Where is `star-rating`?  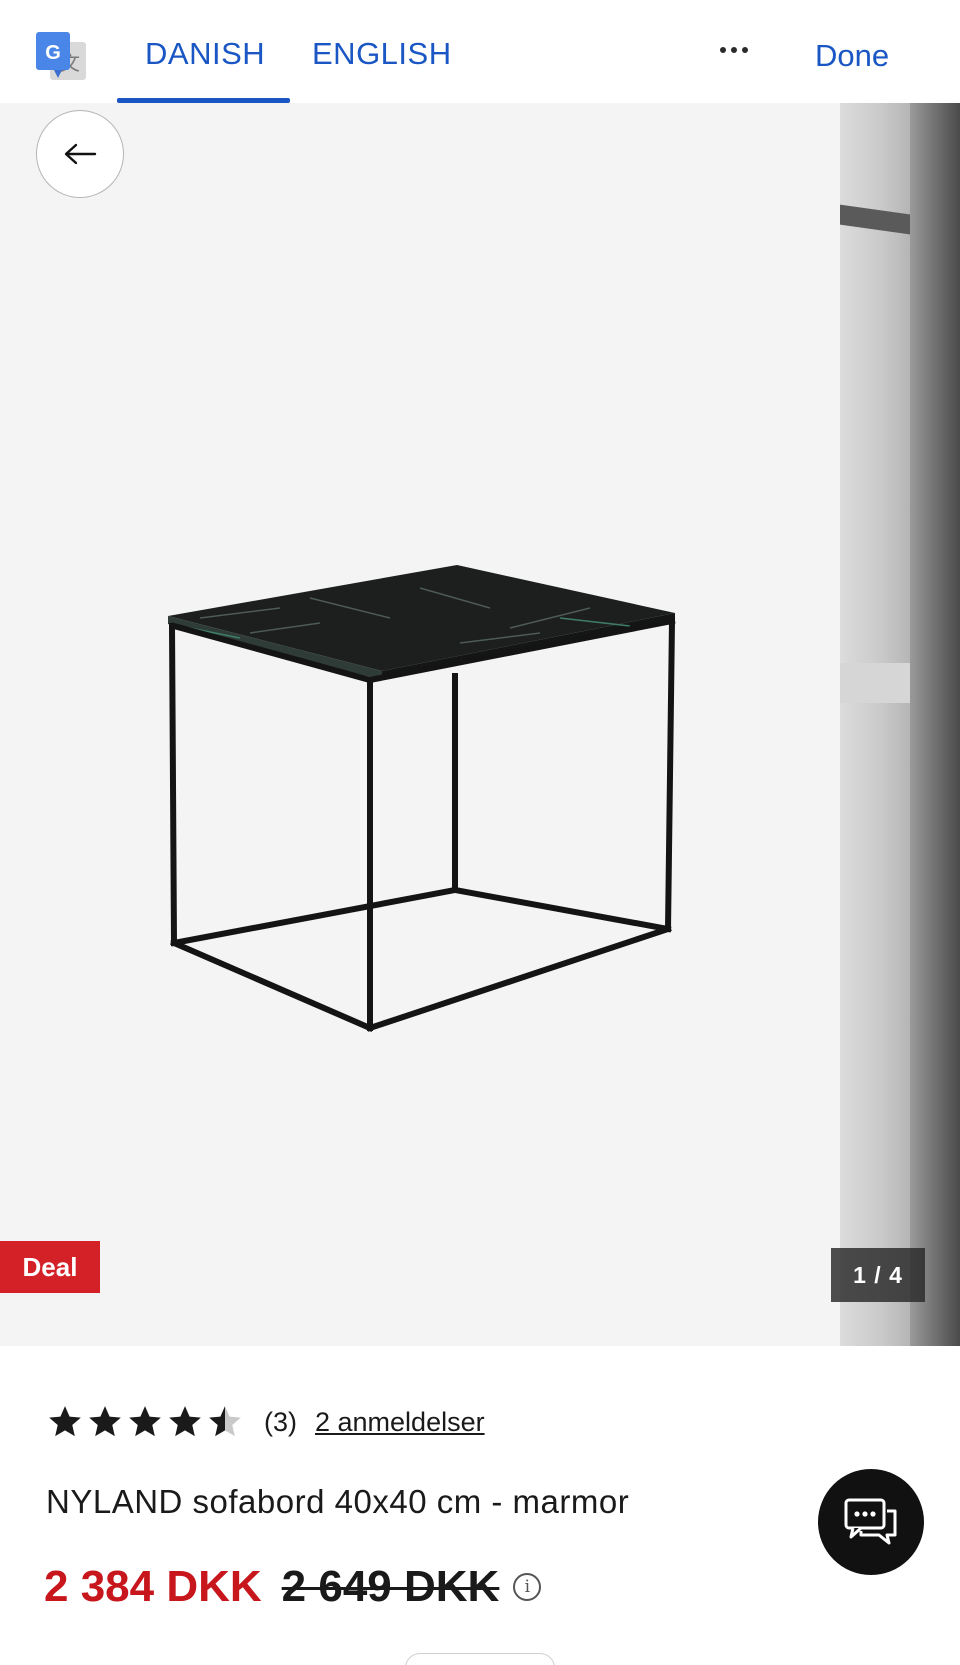 star-rating is located at coordinates (145, 1422).